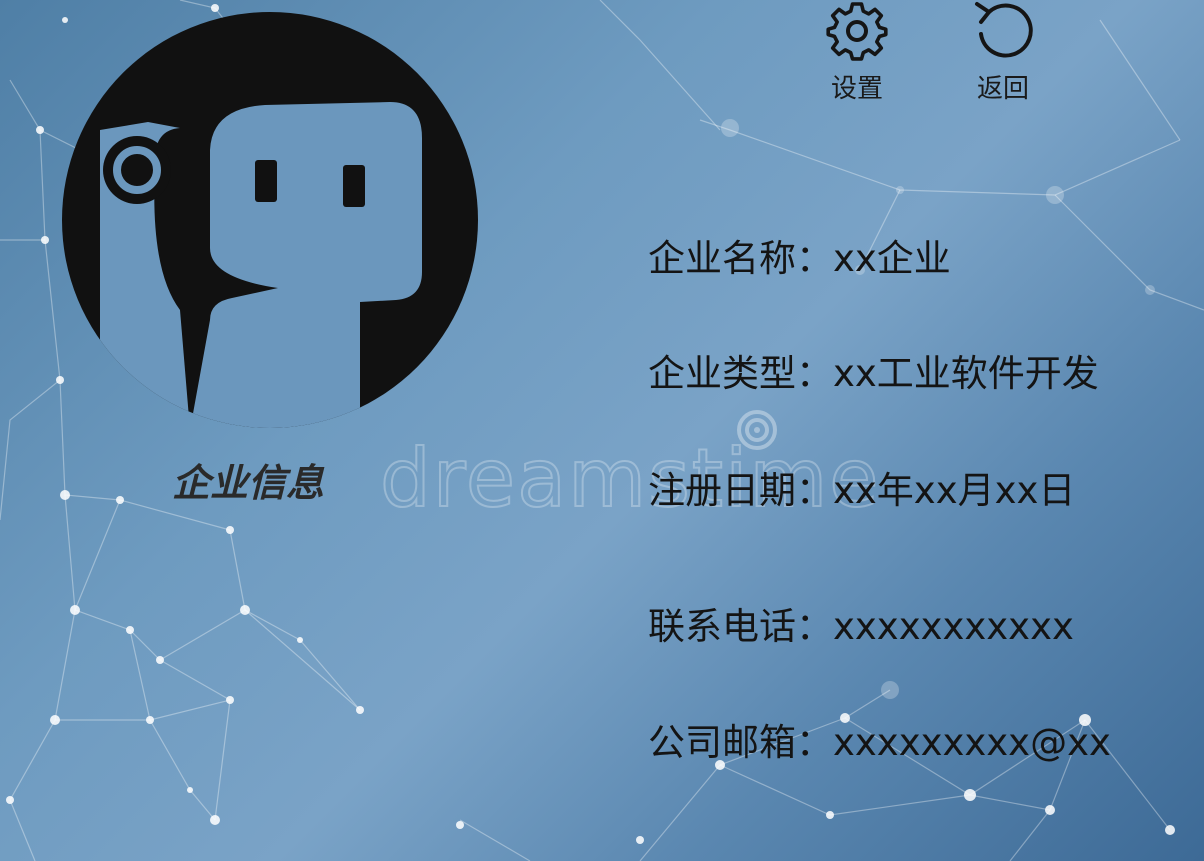 This screenshot has width=1204, height=861. What do you see at coordinates (740, 626) in the screenshot?
I see `info-label: 联系电话：` at bounding box center [740, 626].